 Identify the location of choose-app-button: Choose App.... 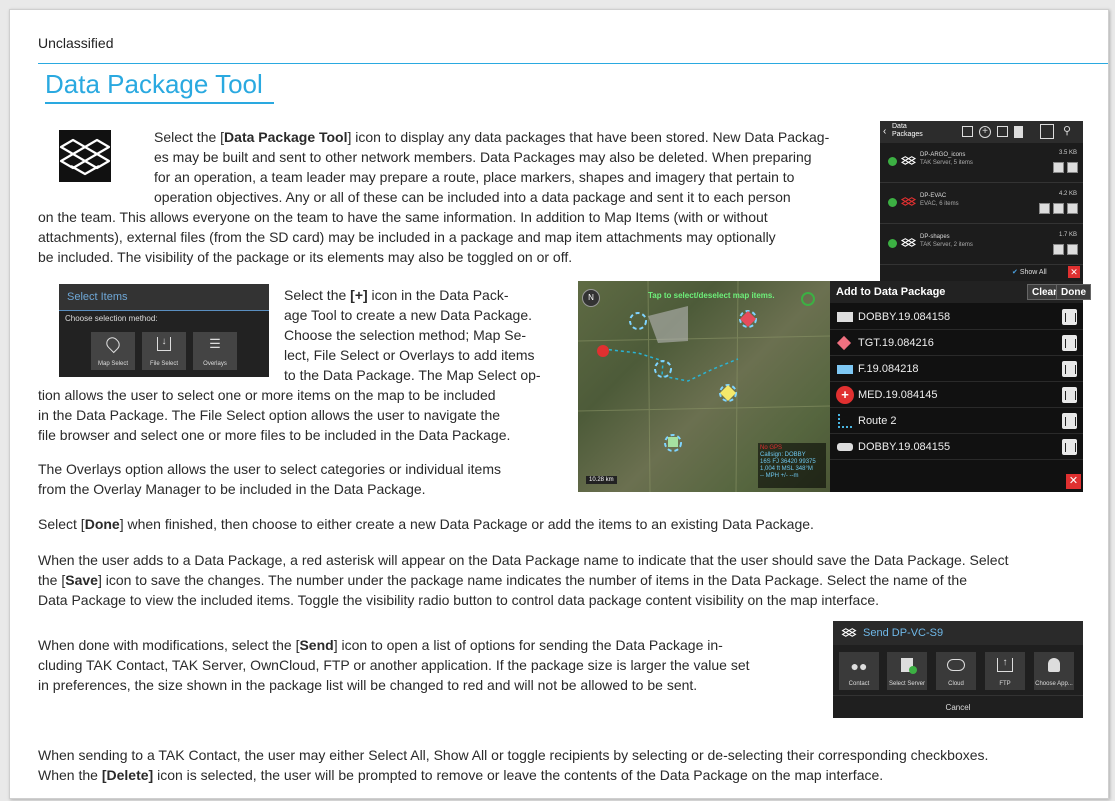
(1054, 671).